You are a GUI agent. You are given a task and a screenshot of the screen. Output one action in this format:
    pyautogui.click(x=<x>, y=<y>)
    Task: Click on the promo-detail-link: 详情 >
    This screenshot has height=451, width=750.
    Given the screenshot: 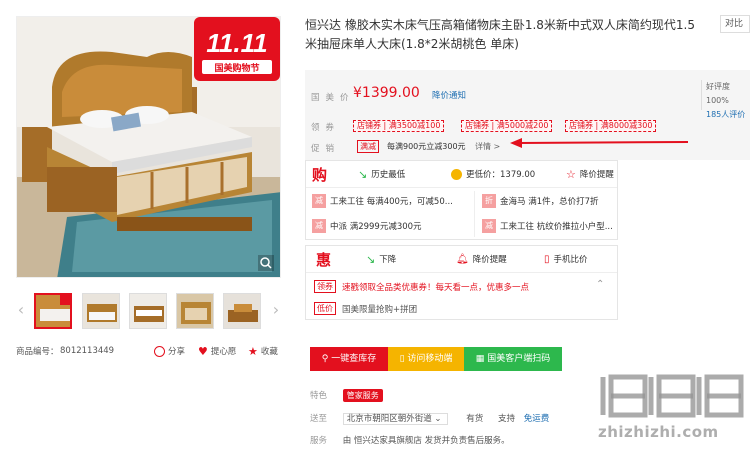 What is the action you would take?
    pyautogui.click(x=487, y=146)
    